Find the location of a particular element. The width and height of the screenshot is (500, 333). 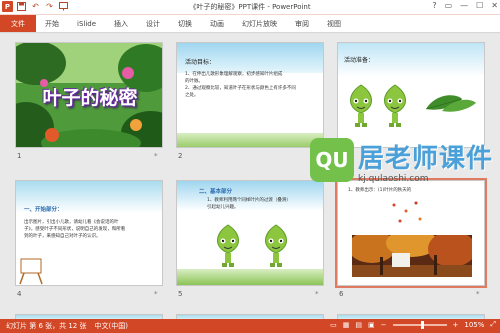

slide-5-body: 1、教师利用两个同样叶片的过渡（叠滑） 引起幼儿兴趣。 is located at coordinates (264, 204).